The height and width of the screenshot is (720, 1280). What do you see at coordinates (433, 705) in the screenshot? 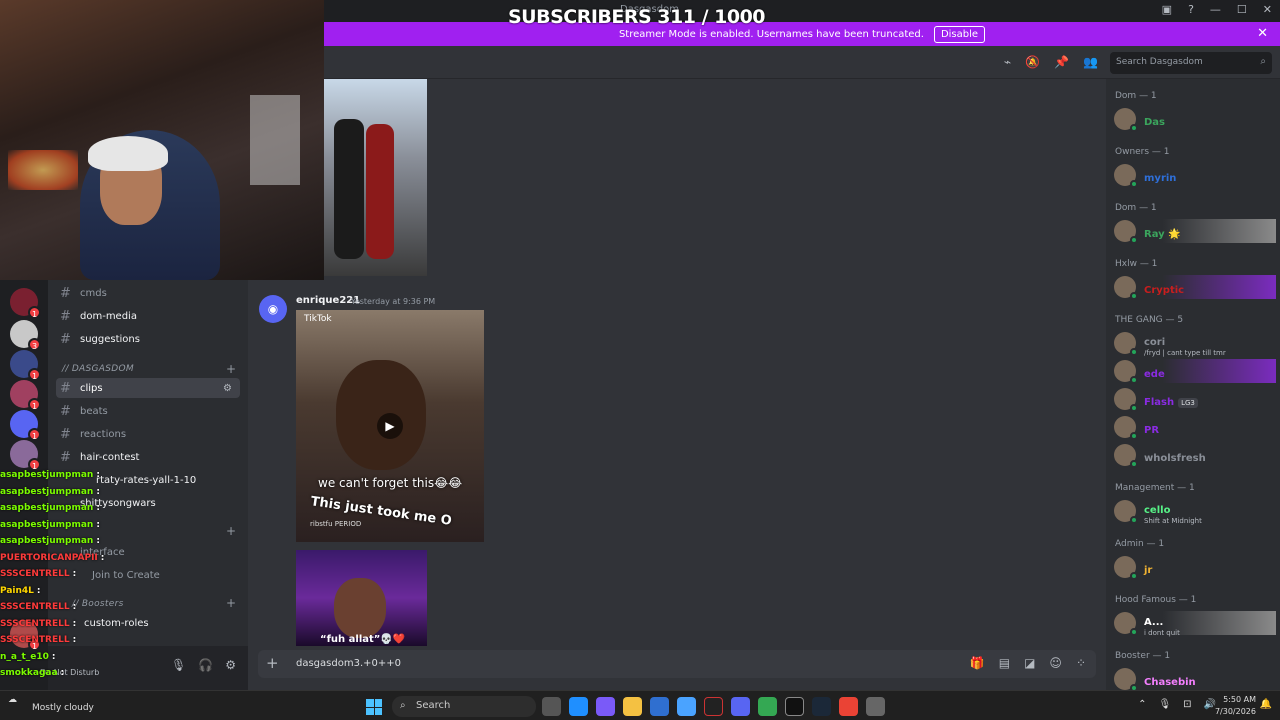
I see `taskbar-search-label: Search` at bounding box center [433, 705].